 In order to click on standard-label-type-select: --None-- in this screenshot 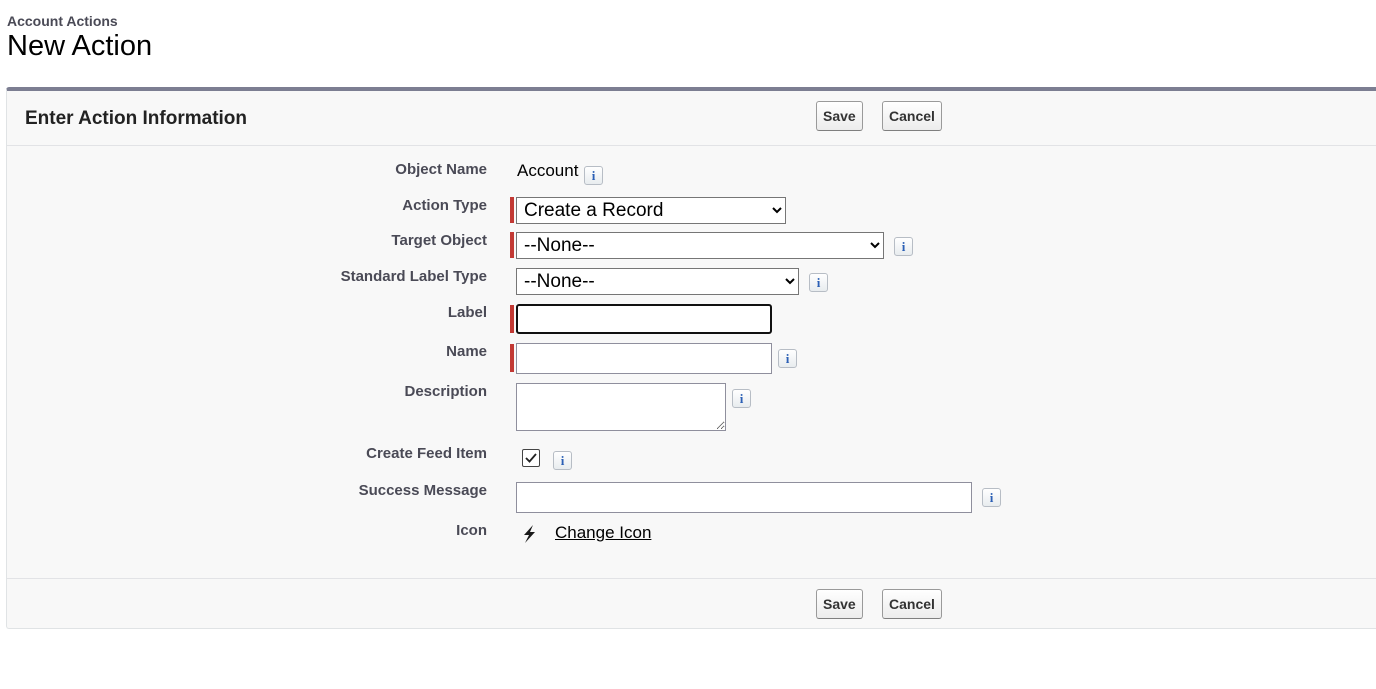, I will do `click(657, 281)`.